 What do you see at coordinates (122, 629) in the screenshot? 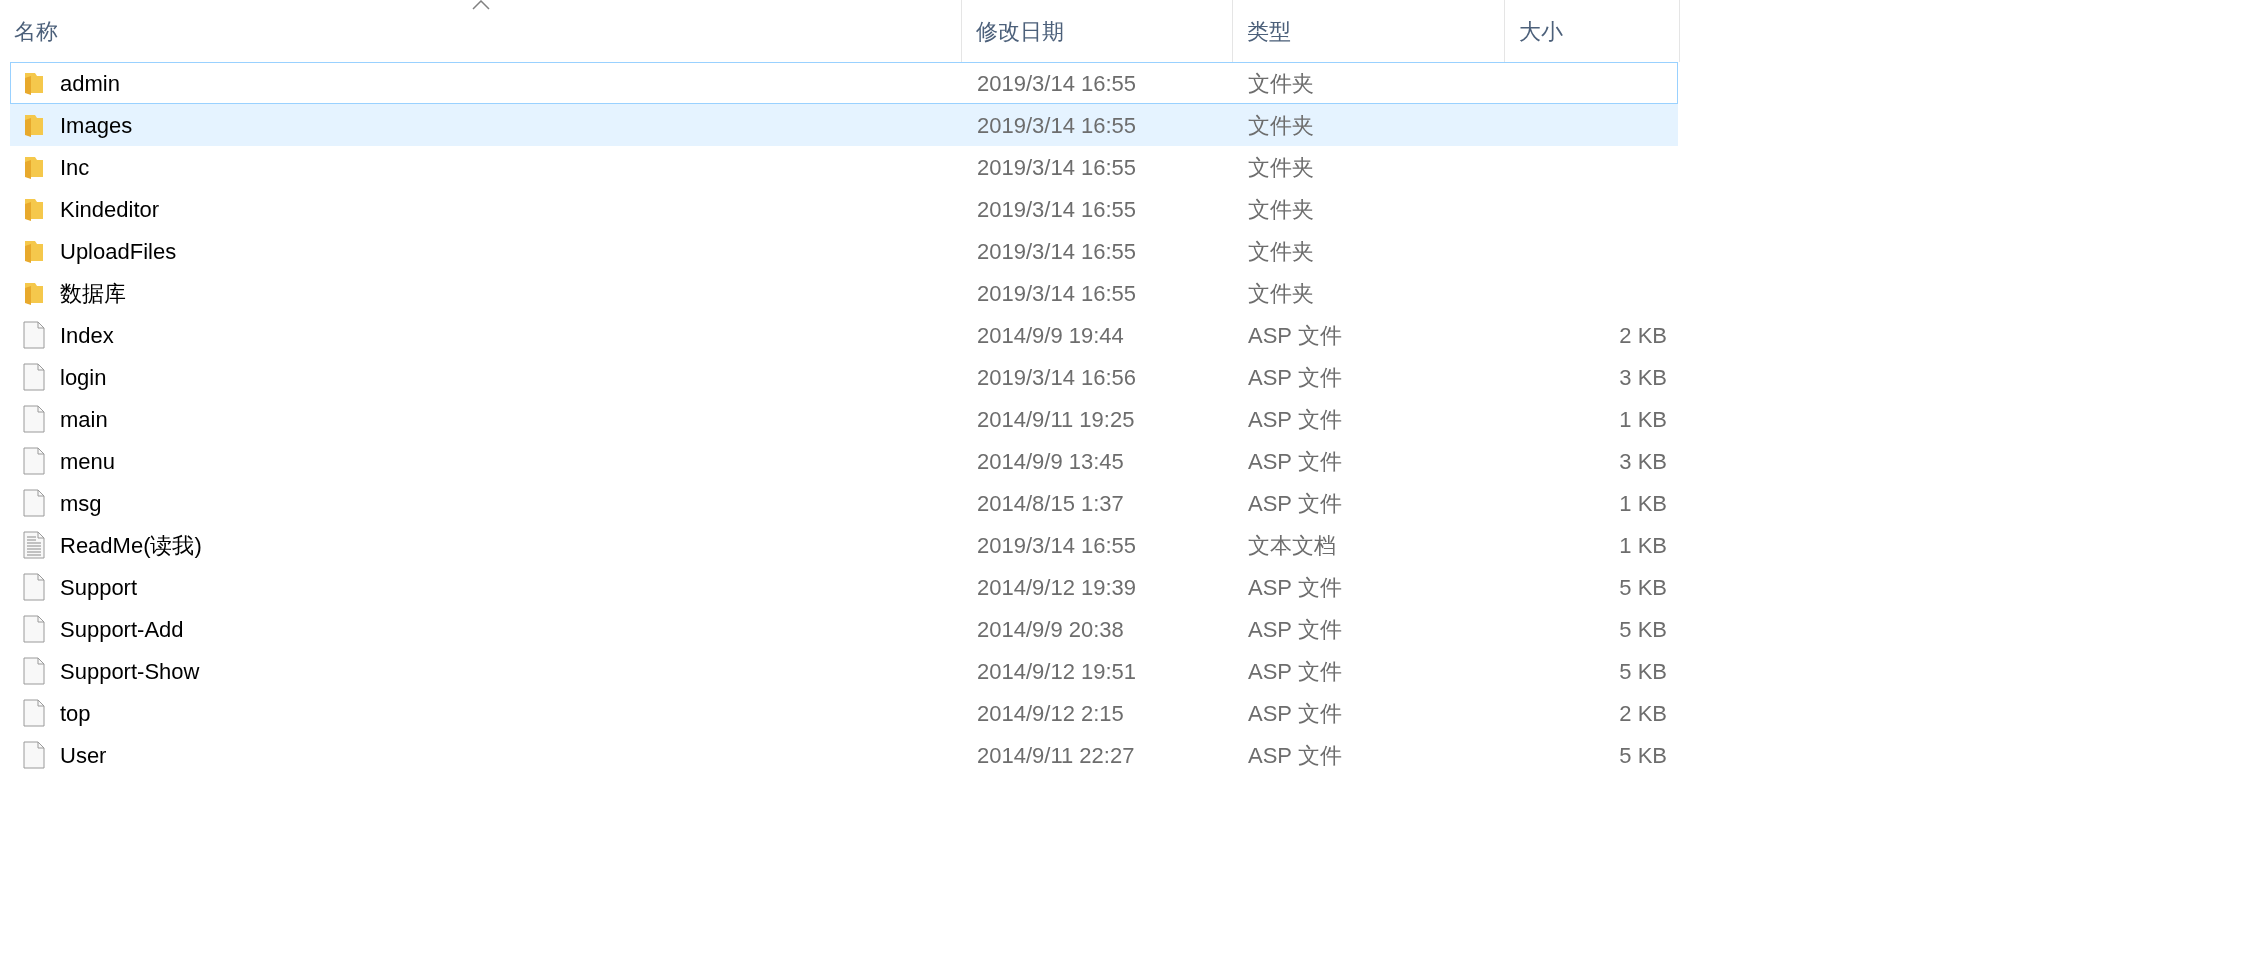
I see `file-name: Support-Add` at bounding box center [122, 629].